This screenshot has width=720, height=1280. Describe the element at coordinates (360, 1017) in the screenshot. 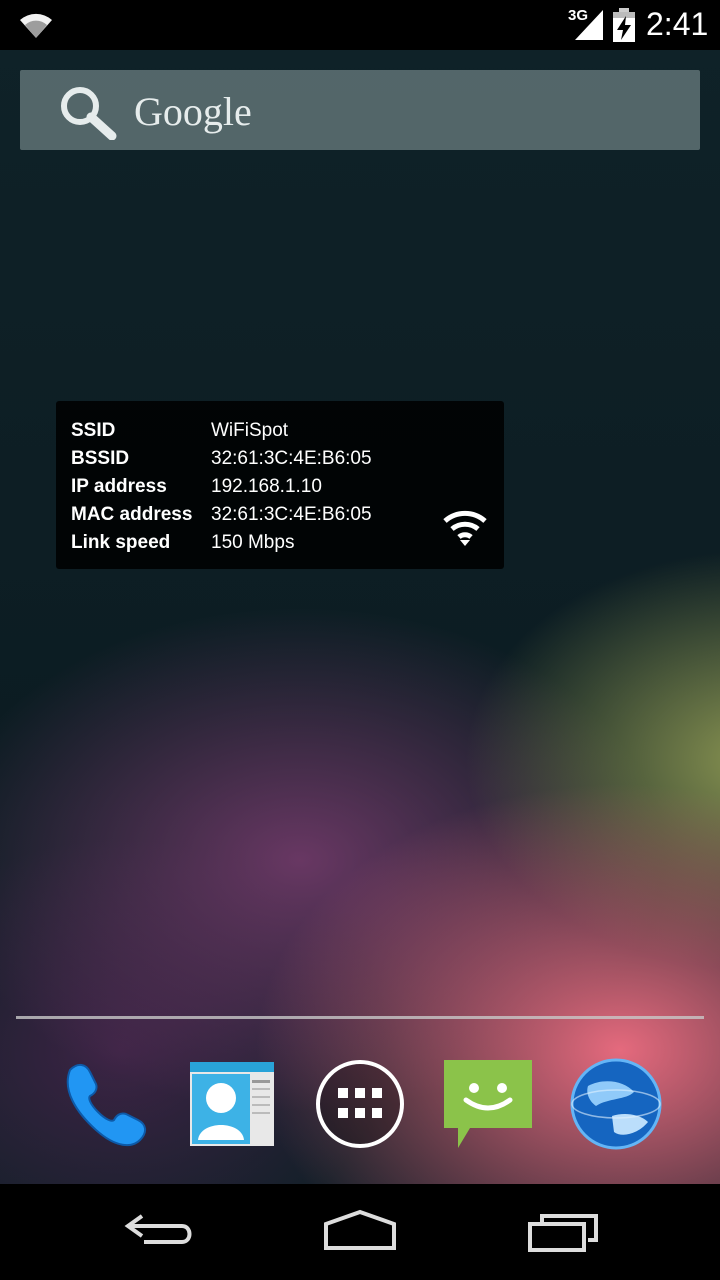

I see `dock-divider` at that location.